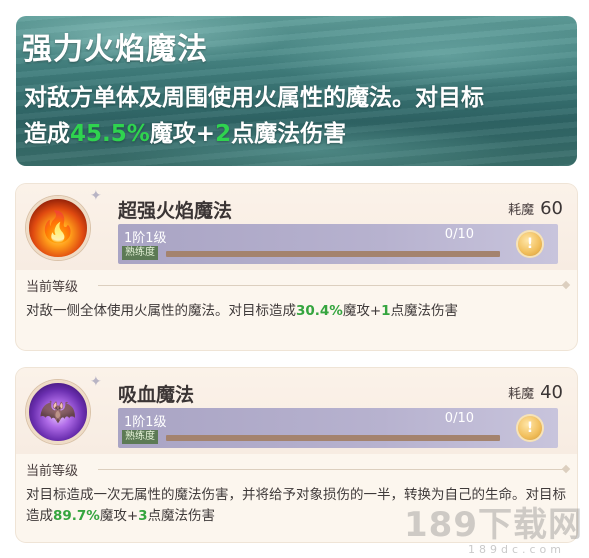 The image size is (589, 558). Describe the element at coordinates (143, 516) in the screenshot. I see `effect-number: 3` at that location.